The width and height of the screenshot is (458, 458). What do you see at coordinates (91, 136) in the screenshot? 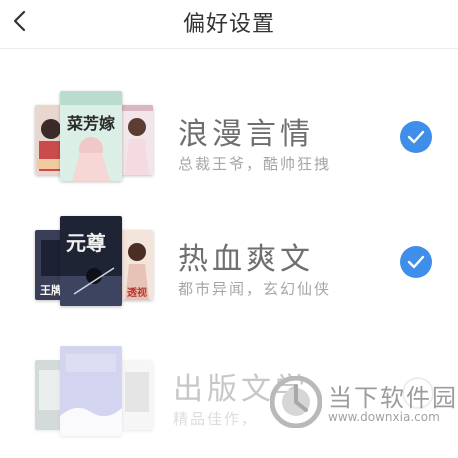
I see `book-cover-featured: 菜芳嫁` at bounding box center [91, 136].